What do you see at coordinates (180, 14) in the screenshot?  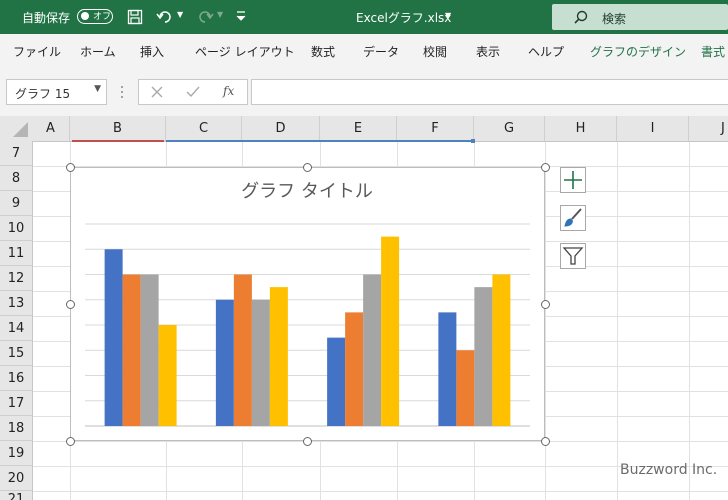 I see `undo-dropdown-icon: ▼` at bounding box center [180, 14].